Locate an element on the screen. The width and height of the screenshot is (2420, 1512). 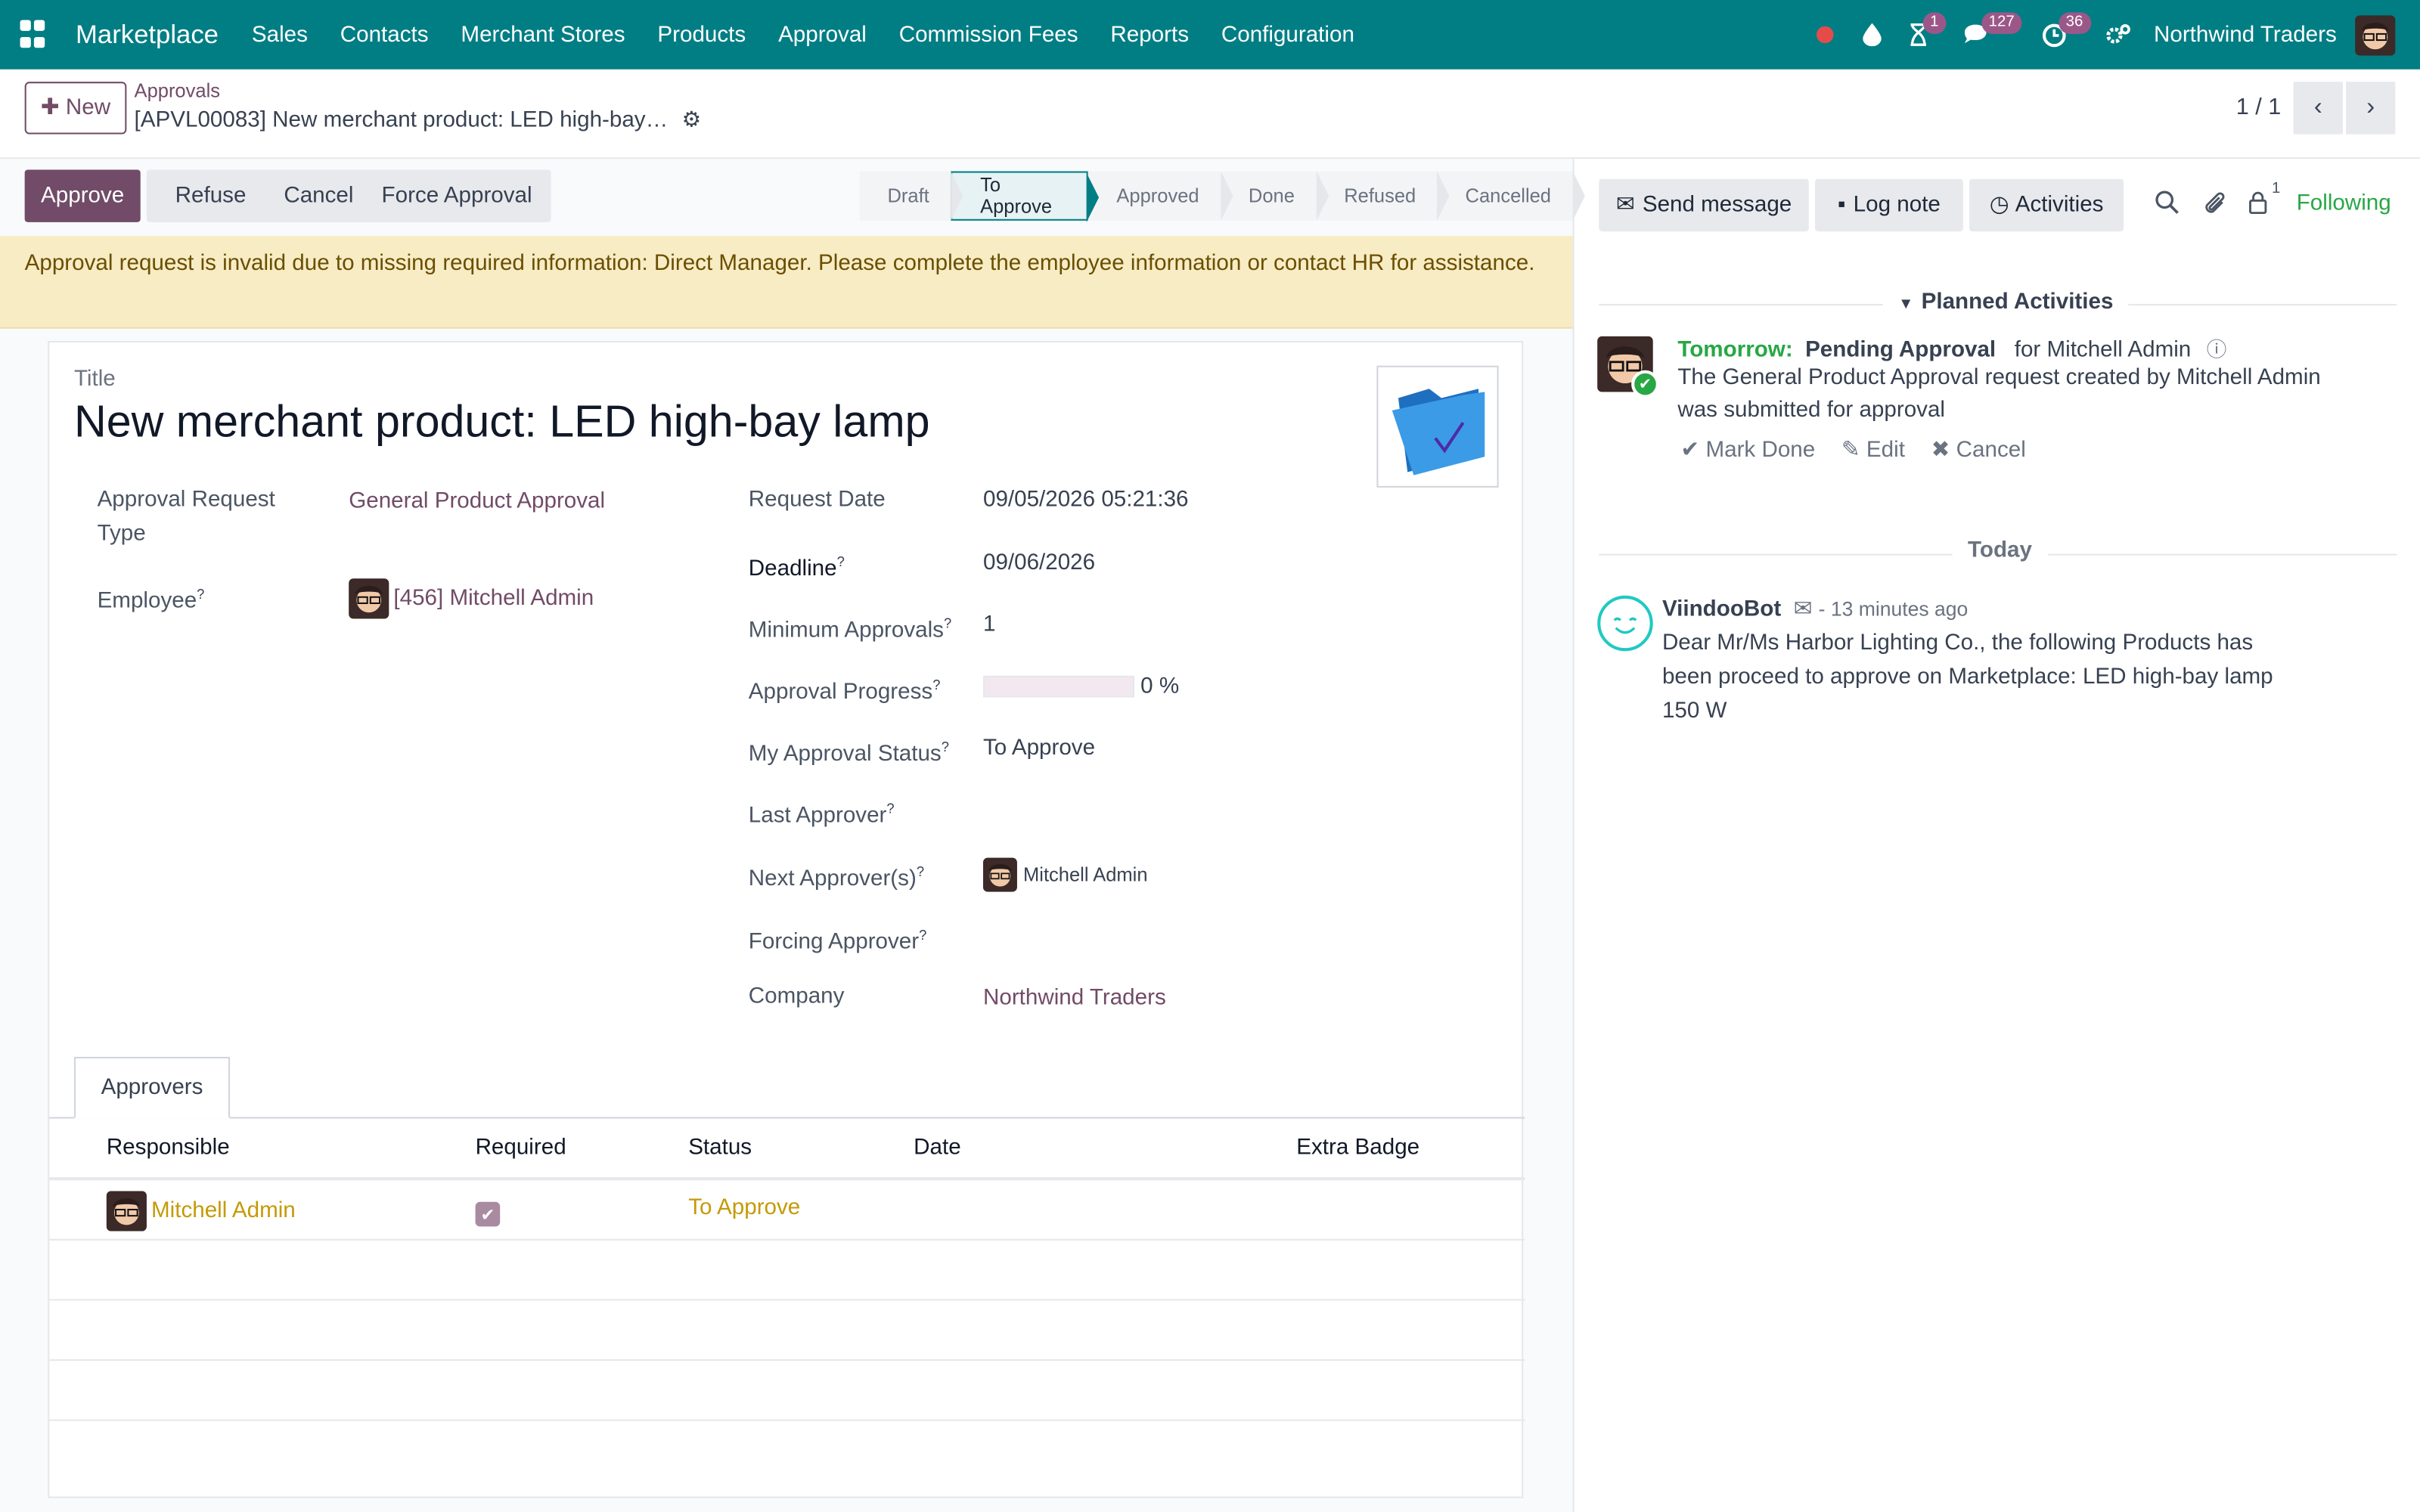
messages-icon: 127 is located at coordinates (1987, 35).